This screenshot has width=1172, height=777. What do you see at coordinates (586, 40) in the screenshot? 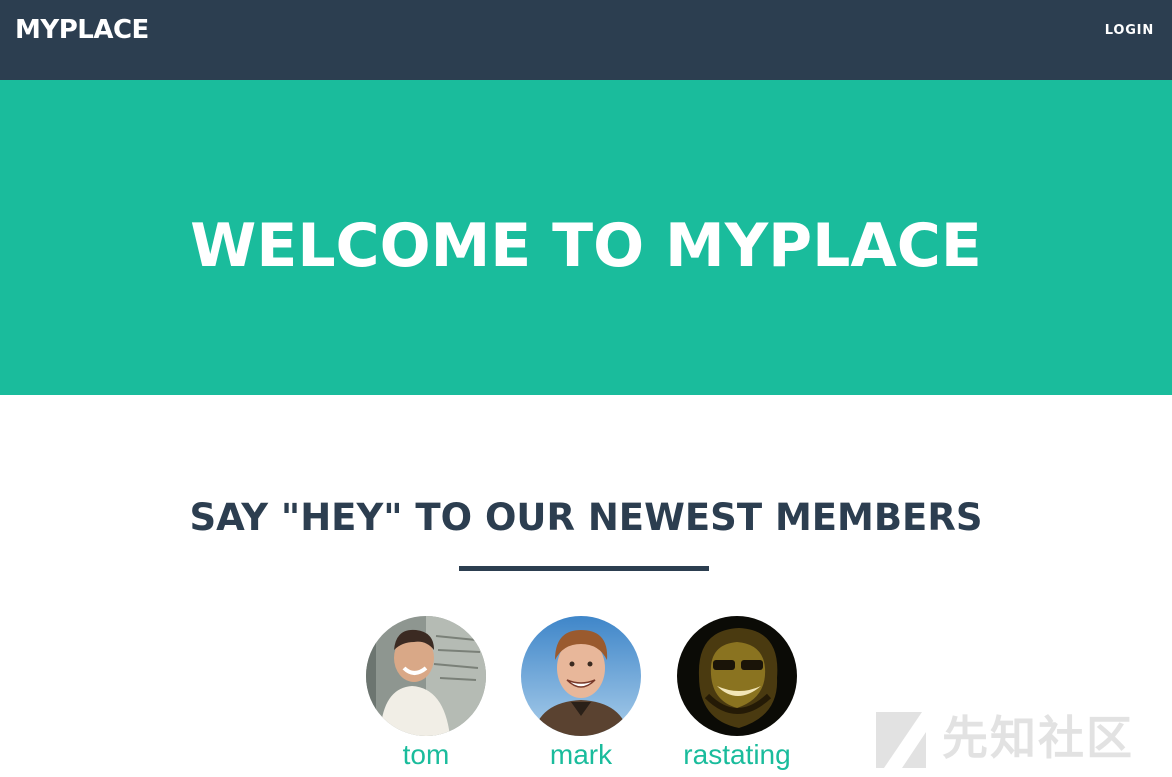
I see `top-navbar: MYPLACE LOGIN` at bounding box center [586, 40].